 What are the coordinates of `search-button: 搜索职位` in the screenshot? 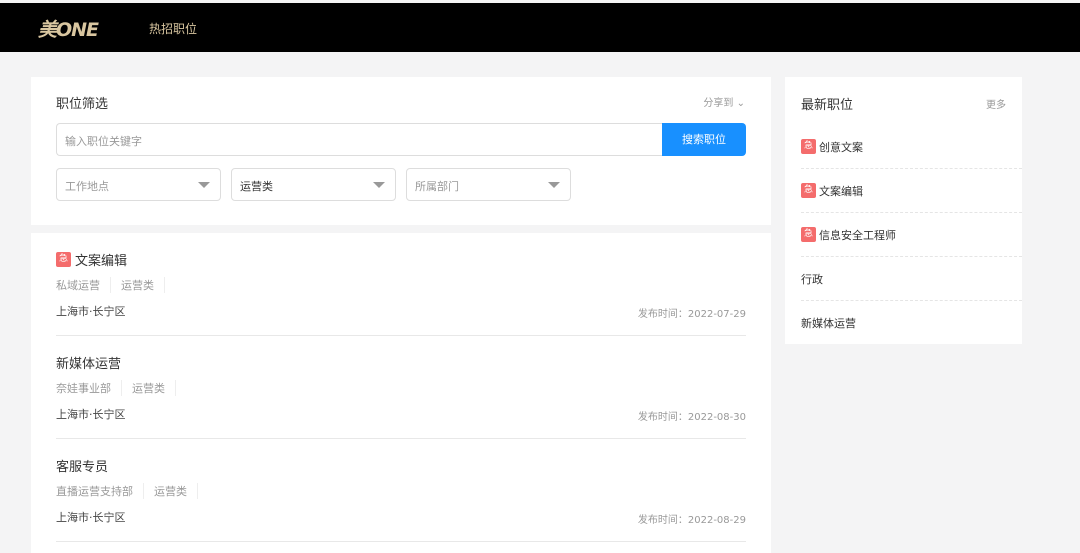 It's located at (704, 139).